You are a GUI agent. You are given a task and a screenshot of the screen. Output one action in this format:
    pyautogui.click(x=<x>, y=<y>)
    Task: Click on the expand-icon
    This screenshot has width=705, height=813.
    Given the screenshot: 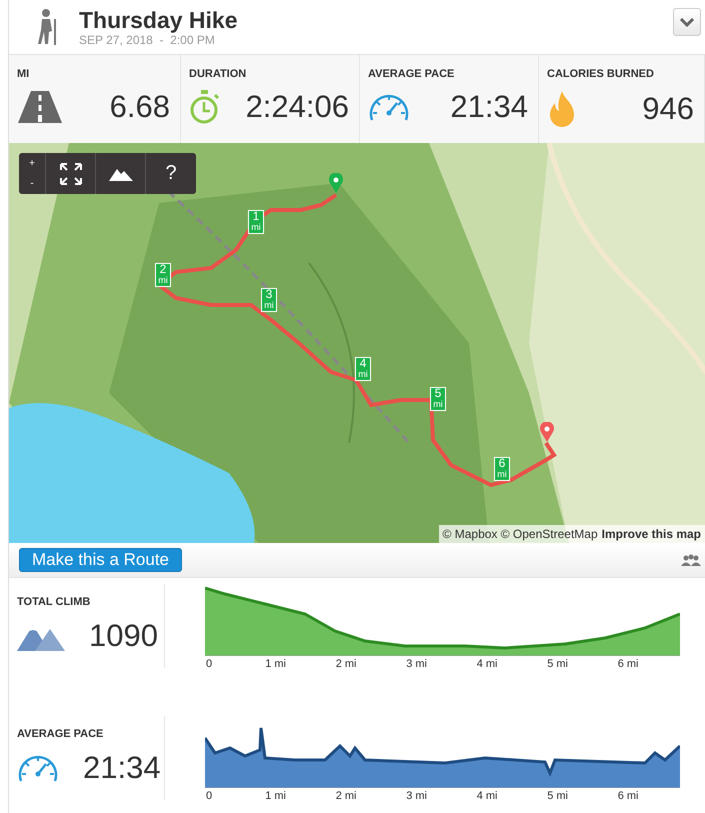 What is the action you would take?
    pyautogui.click(x=71, y=173)
    